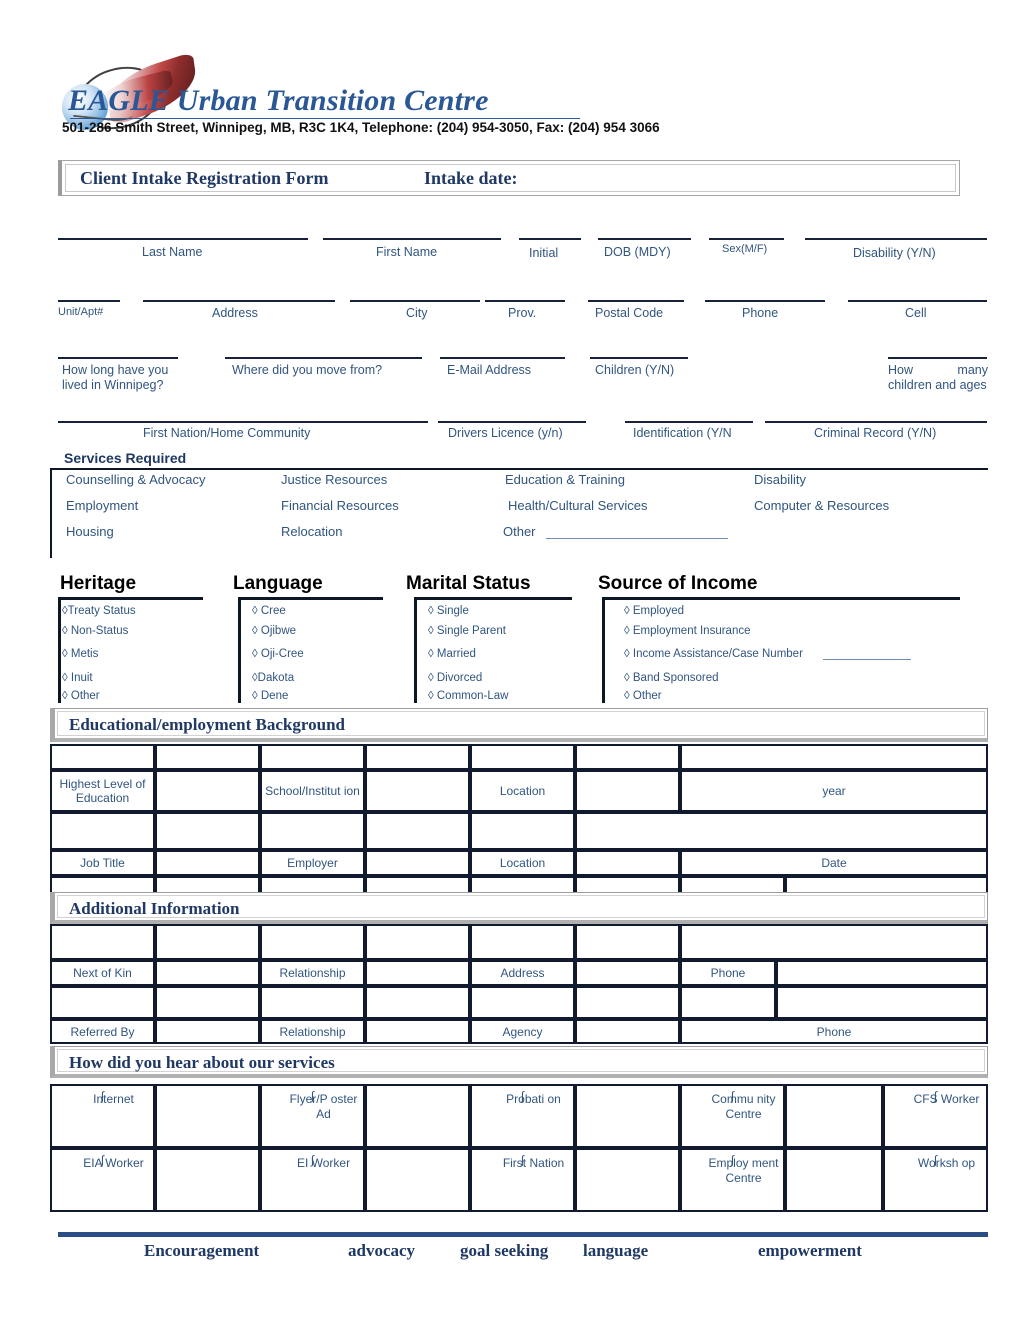  What do you see at coordinates (643, 696) in the screenshot?
I see `income-option-other: ◊ Other` at bounding box center [643, 696].